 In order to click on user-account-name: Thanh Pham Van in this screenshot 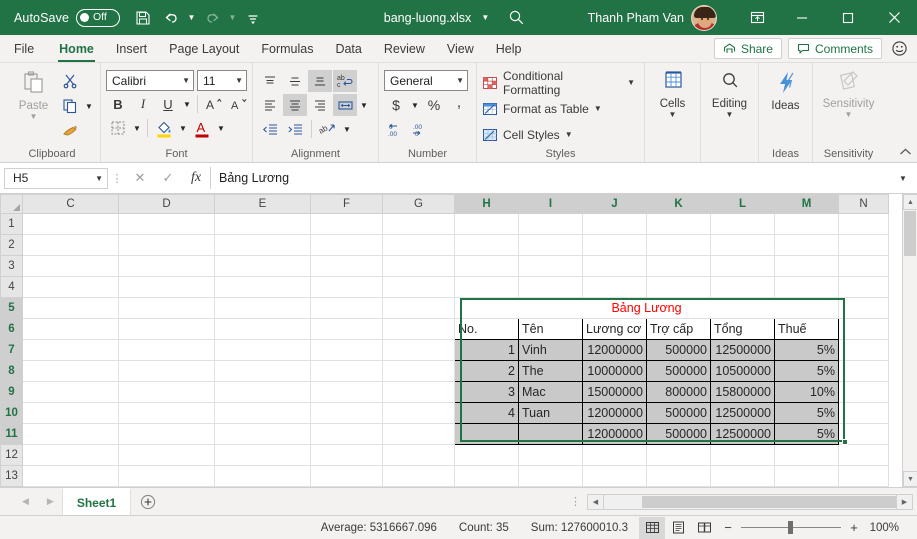, I will do `click(636, 18)`.